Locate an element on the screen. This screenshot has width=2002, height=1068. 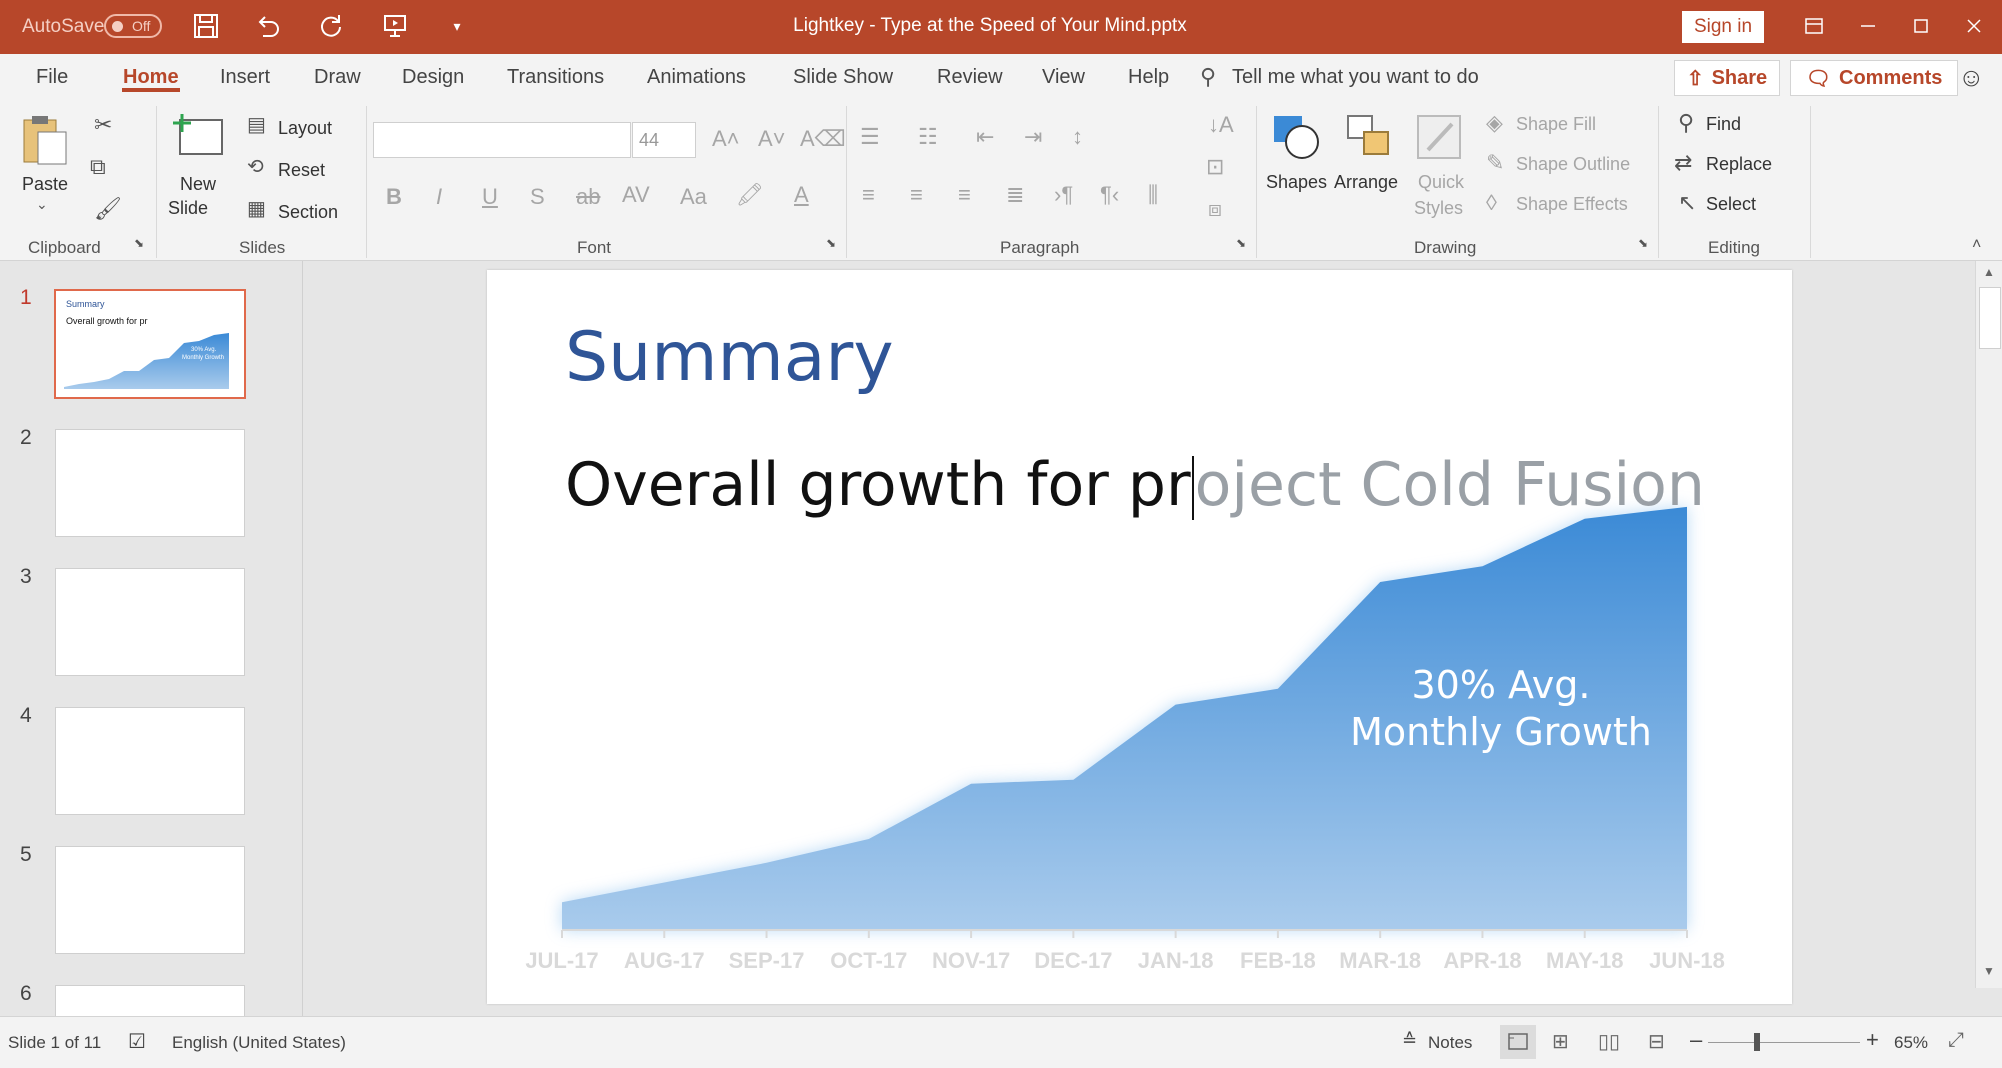
fit-to-window-icon: ⤢ is located at coordinates (1956, 1040).